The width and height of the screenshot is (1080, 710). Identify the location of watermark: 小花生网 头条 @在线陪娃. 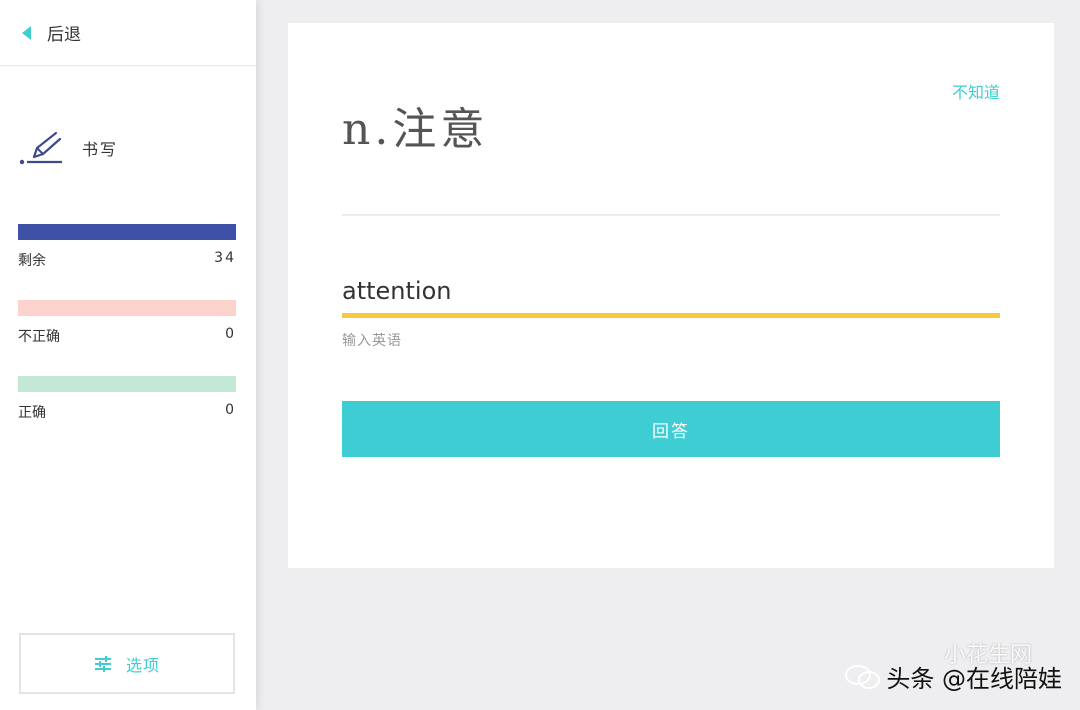
(953, 668).